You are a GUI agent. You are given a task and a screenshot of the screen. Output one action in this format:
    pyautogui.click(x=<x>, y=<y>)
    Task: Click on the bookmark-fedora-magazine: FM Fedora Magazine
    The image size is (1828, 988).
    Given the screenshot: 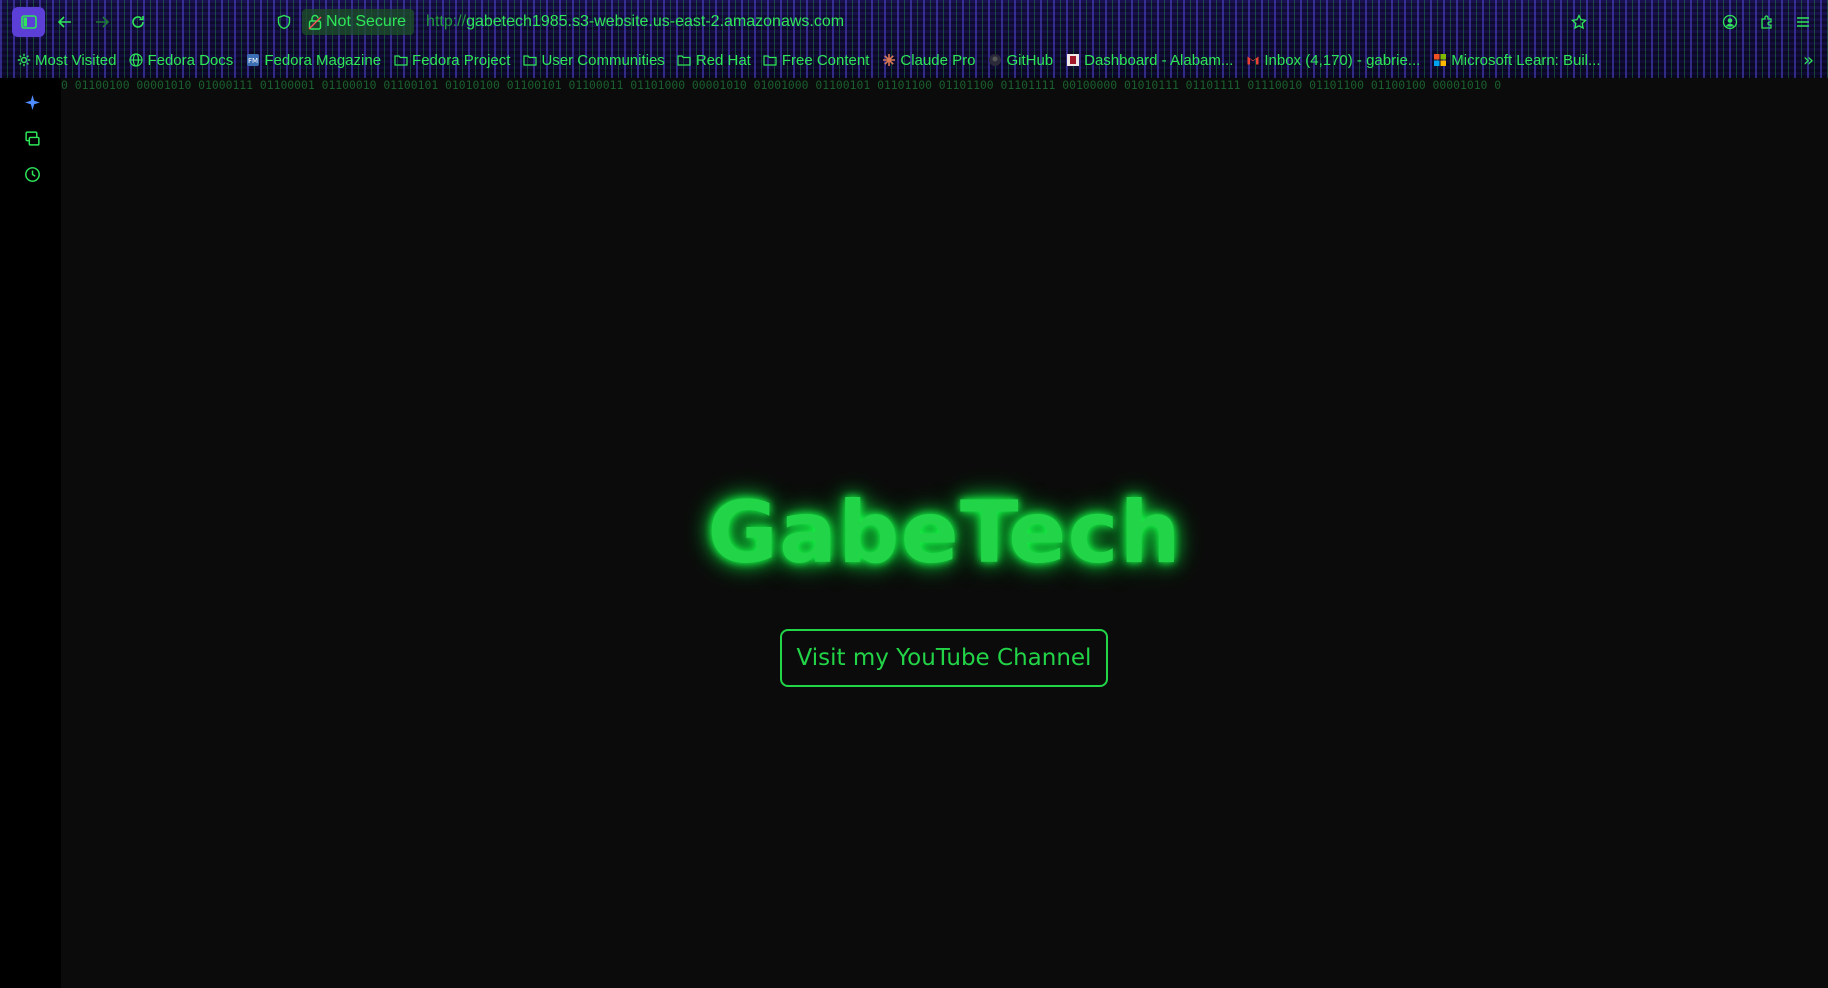 What is the action you would take?
    pyautogui.click(x=313, y=60)
    